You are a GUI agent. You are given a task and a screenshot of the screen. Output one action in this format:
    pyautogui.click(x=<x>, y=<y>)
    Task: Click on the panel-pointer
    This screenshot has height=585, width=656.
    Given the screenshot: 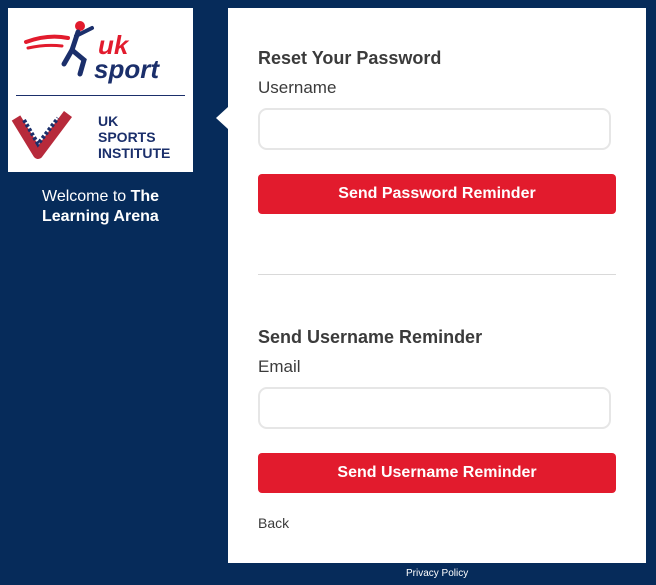 What is the action you would take?
    pyautogui.click(x=222, y=118)
    